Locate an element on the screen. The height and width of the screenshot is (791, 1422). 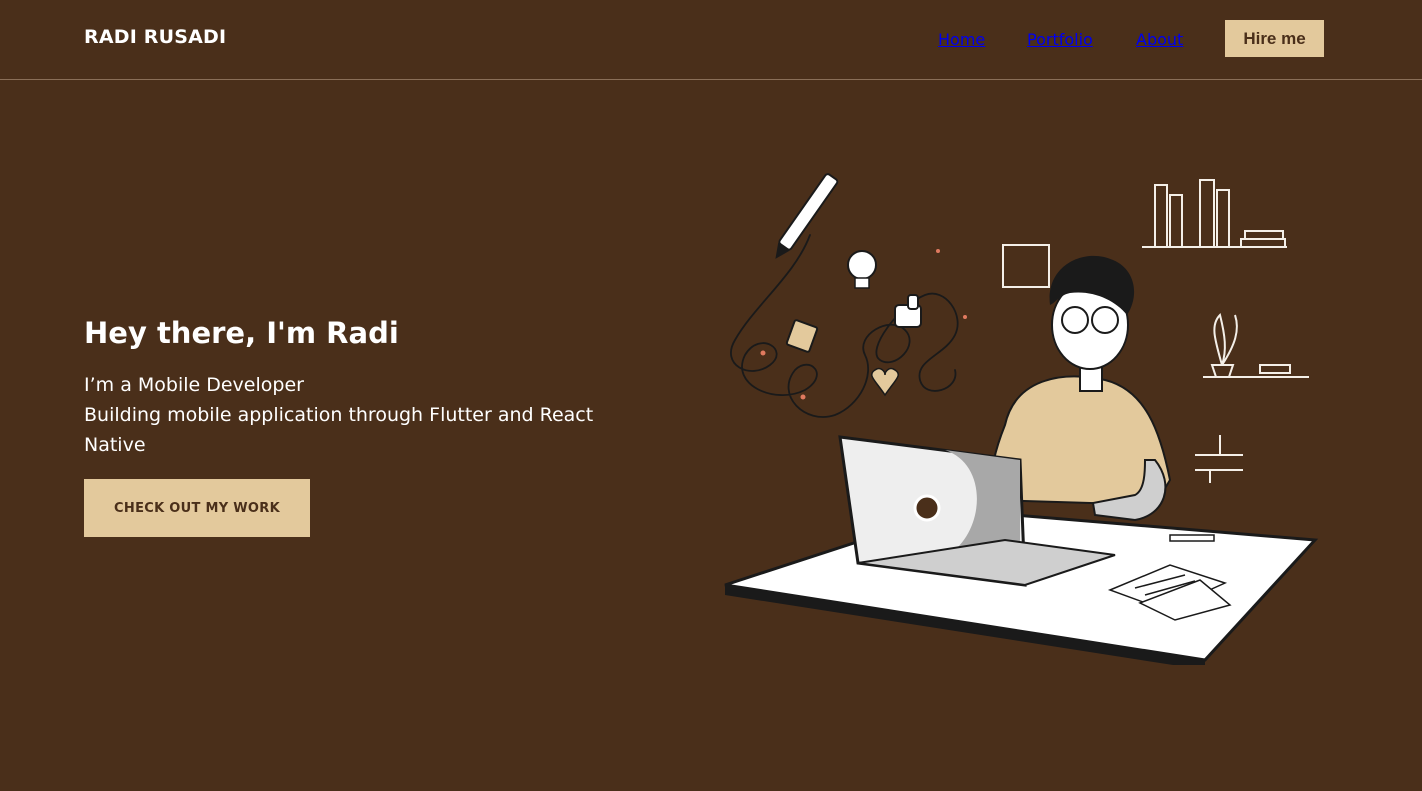
check-out-work-button: CHECK OUT MY WORK is located at coordinates (197, 508).